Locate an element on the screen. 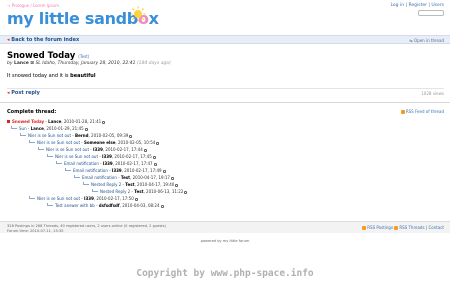 The height and width of the screenshot is (287, 450). posting-body-bold: beautiful is located at coordinates (83, 76).